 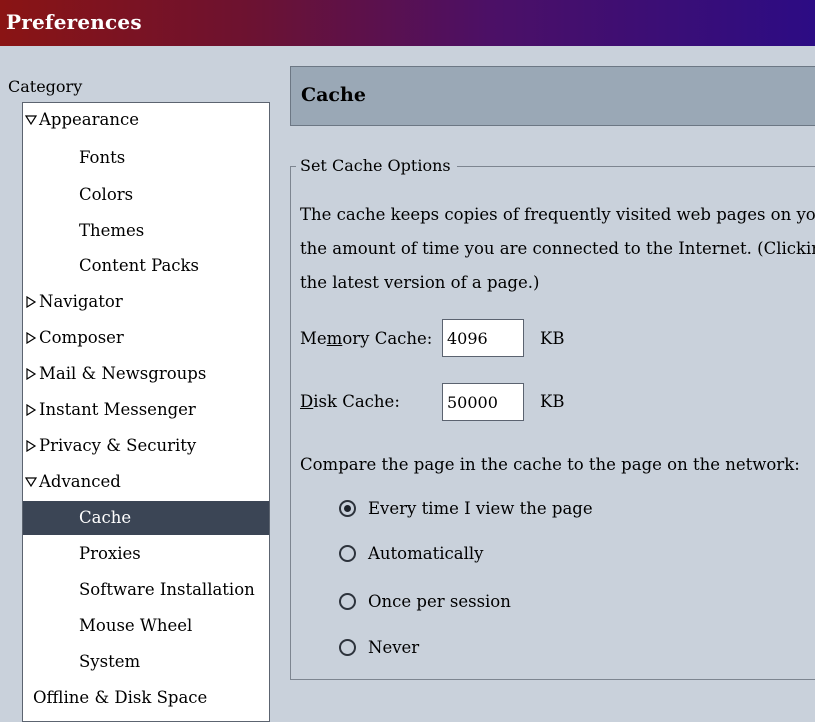 What do you see at coordinates (350, 401) in the screenshot?
I see `disk-cache-label: Disk Cache:` at bounding box center [350, 401].